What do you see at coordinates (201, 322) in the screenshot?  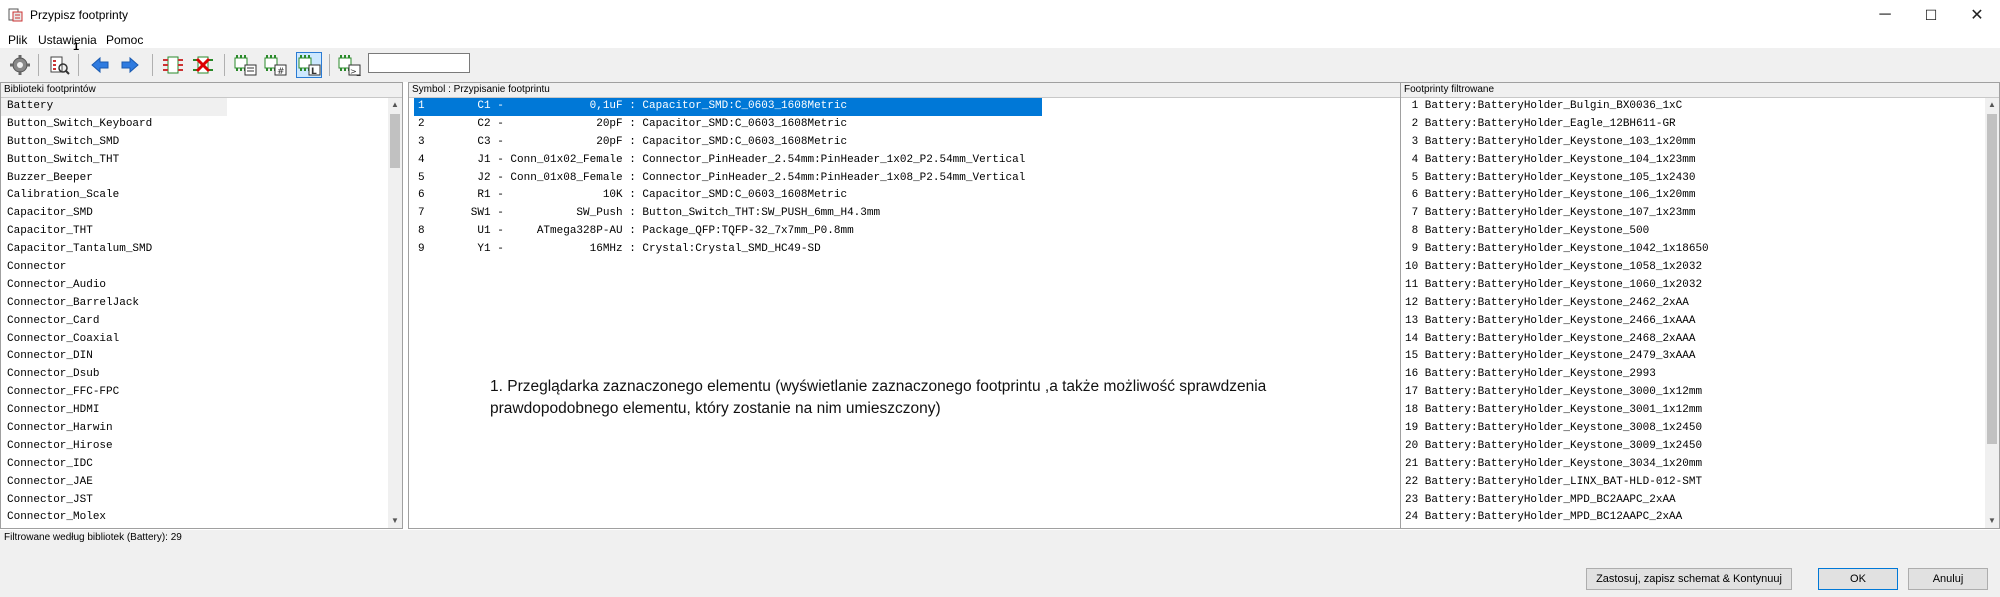 I see `library-list-item: Connector_Card` at bounding box center [201, 322].